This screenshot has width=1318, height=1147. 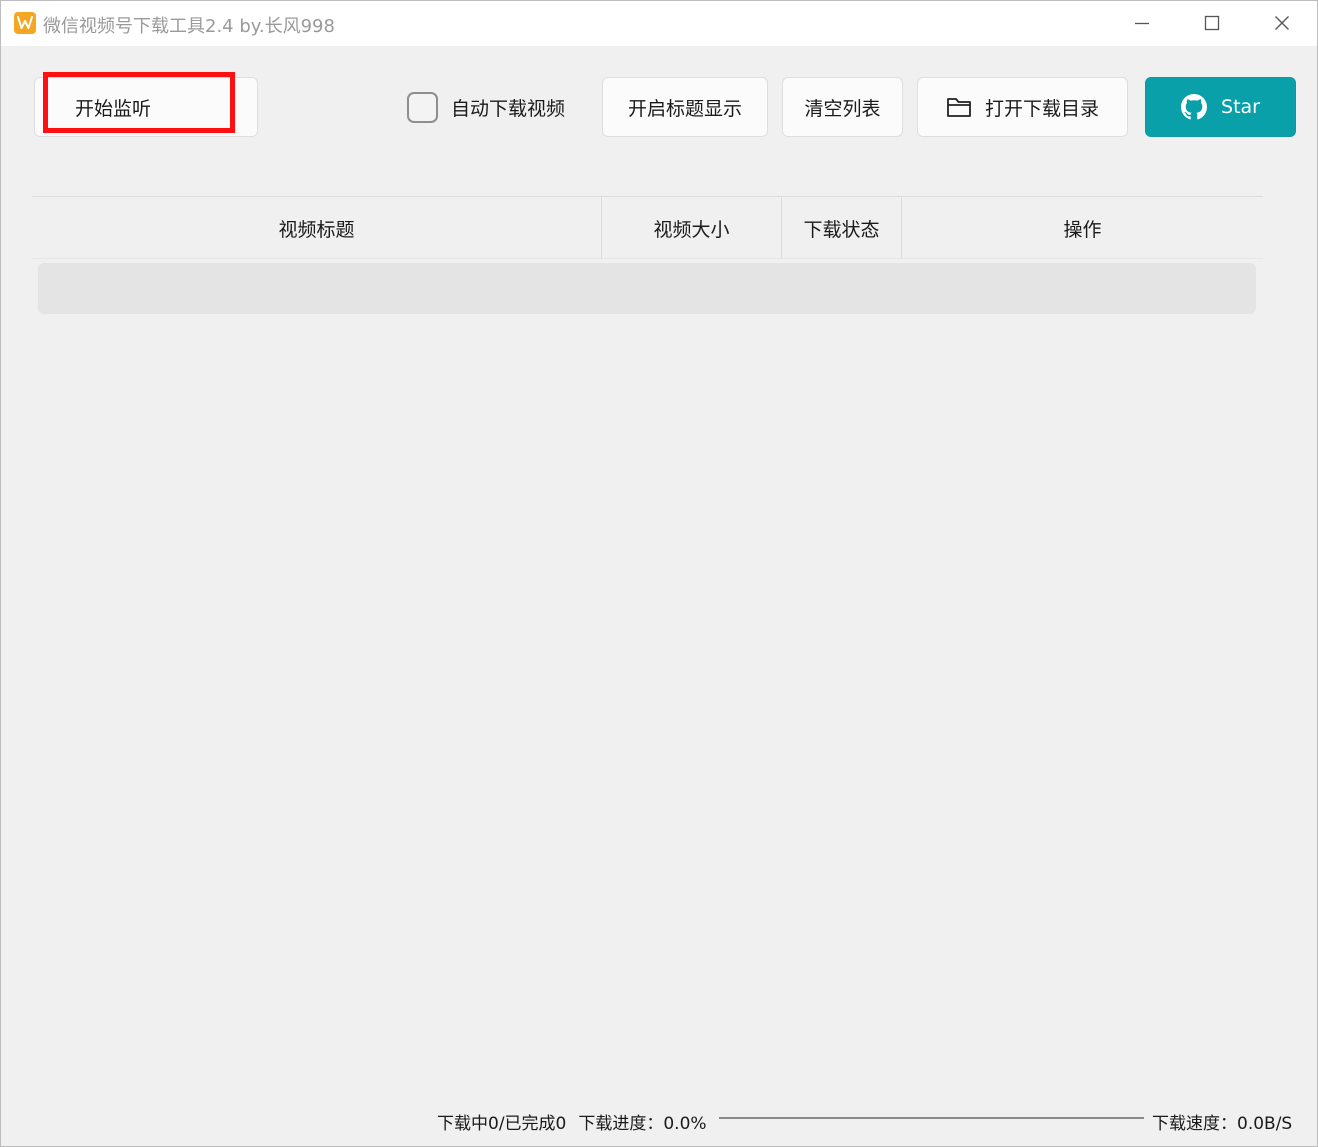 I want to click on start-listening-label: 开始监听, so click(x=112, y=108).